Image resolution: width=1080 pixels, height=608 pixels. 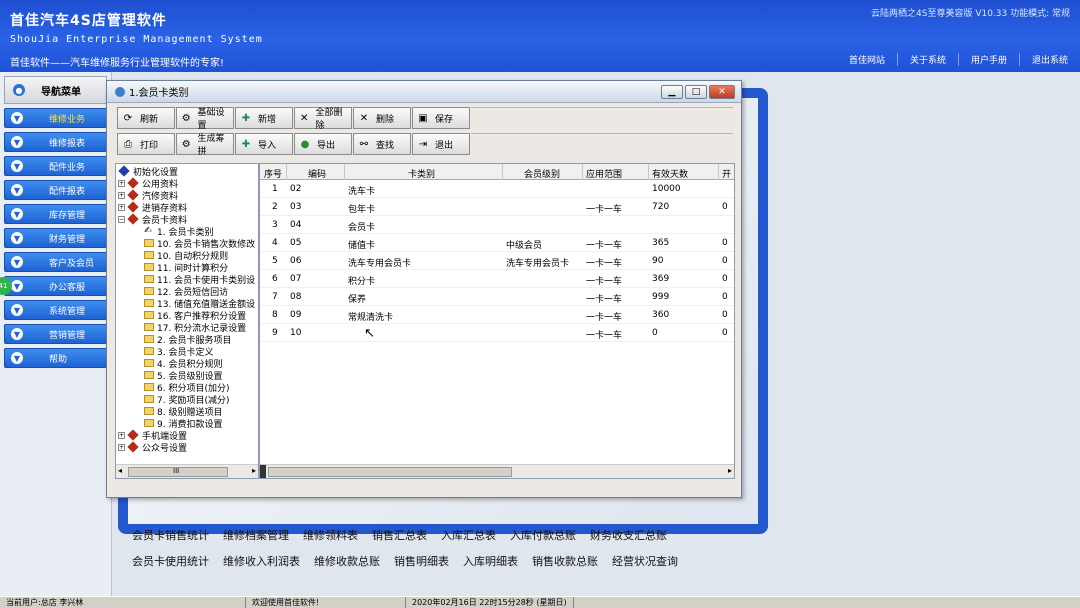 What do you see at coordinates (55, 118) in the screenshot?
I see `nav-item-repair-business: ▼ 维修业务` at bounding box center [55, 118].